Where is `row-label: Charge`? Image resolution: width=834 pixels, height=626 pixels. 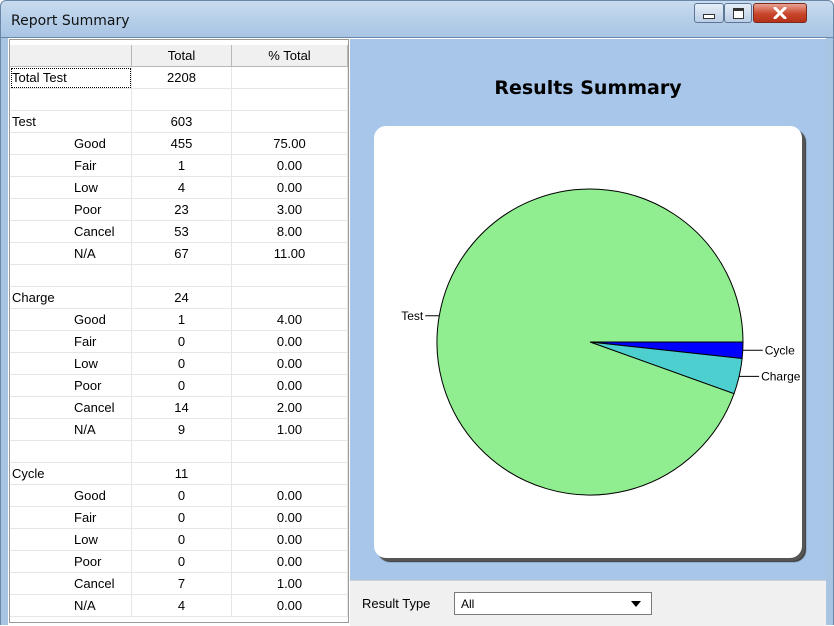 row-label: Charge is located at coordinates (33, 297).